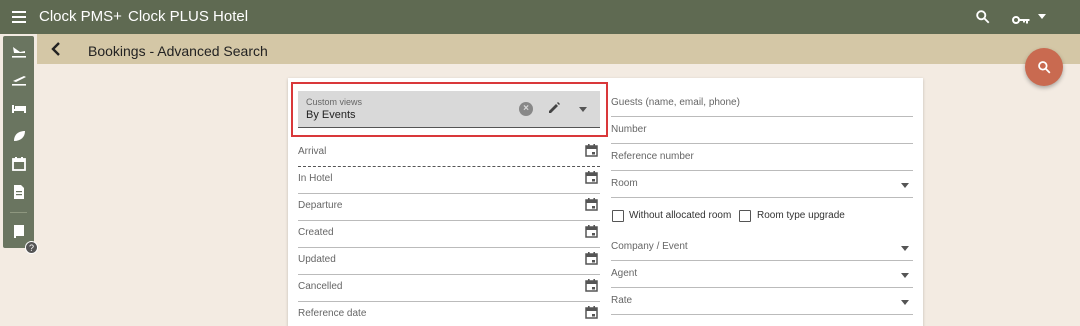 The height and width of the screenshot is (326, 1080). Describe the element at coordinates (320, 286) in the screenshot. I see `cancelled-label: Cancelled` at that location.